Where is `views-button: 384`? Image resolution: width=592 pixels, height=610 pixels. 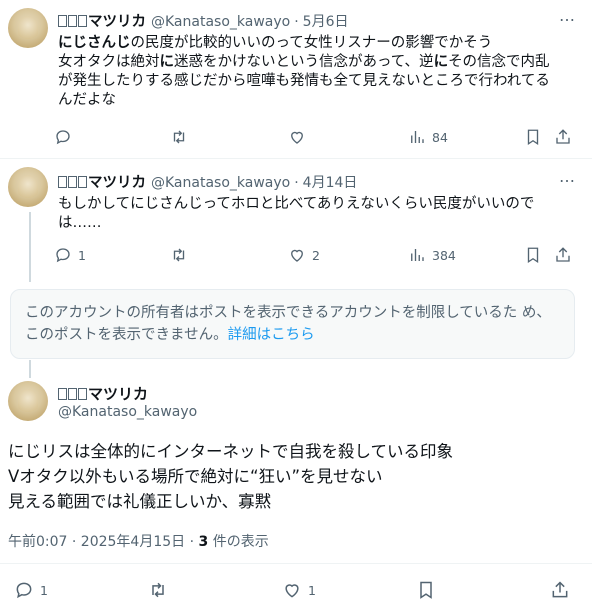
views-button: 384 is located at coordinates (432, 255).